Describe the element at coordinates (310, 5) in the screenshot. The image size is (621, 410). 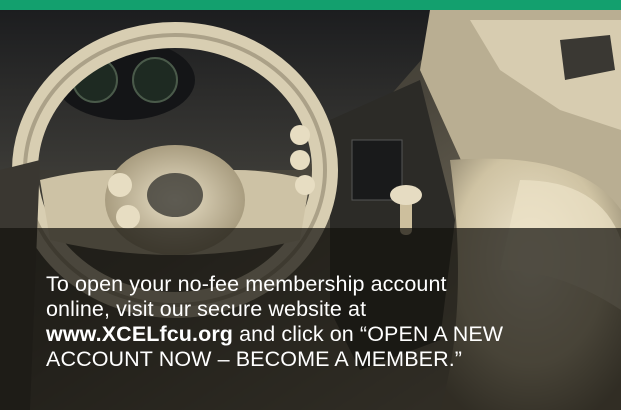
I see `brand-color-strip` at that location.